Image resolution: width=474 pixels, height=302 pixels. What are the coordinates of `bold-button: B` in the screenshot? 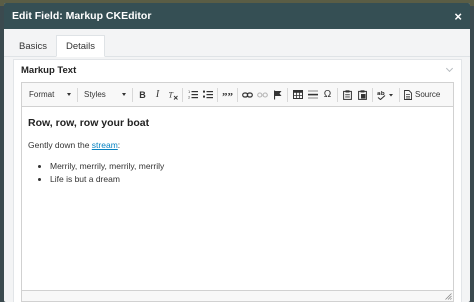 It's located at (142, 95).